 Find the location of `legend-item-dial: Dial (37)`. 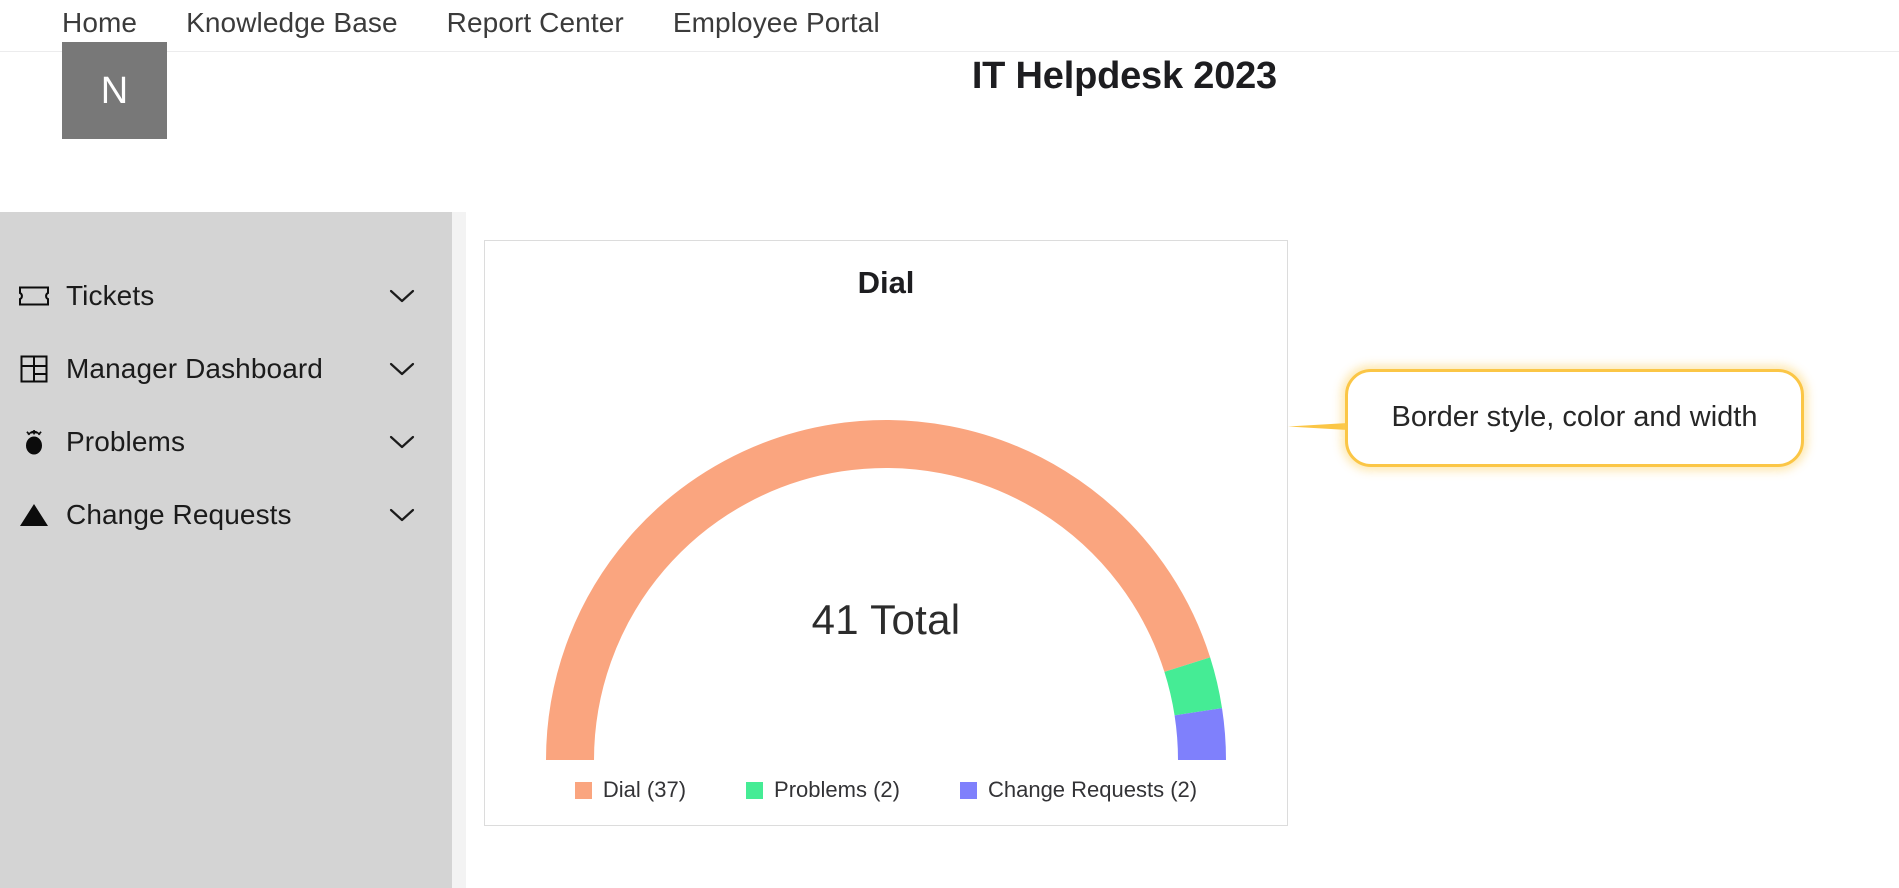

legend-item-dial: Dial (37) is located at coordinates (630, 790).